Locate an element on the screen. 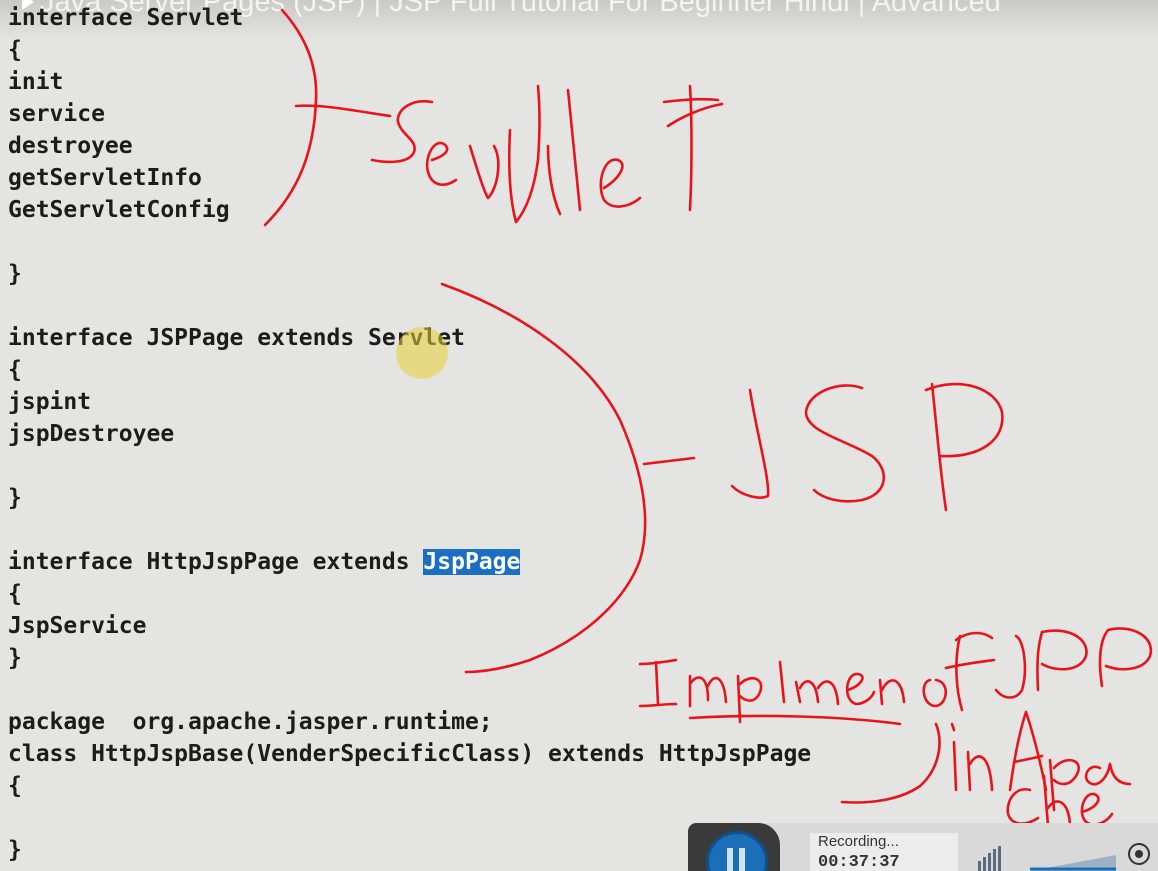 Image resolution: width=1158 pixels, height=871 pixels. pause-icon is located at coordinates (736, 859).